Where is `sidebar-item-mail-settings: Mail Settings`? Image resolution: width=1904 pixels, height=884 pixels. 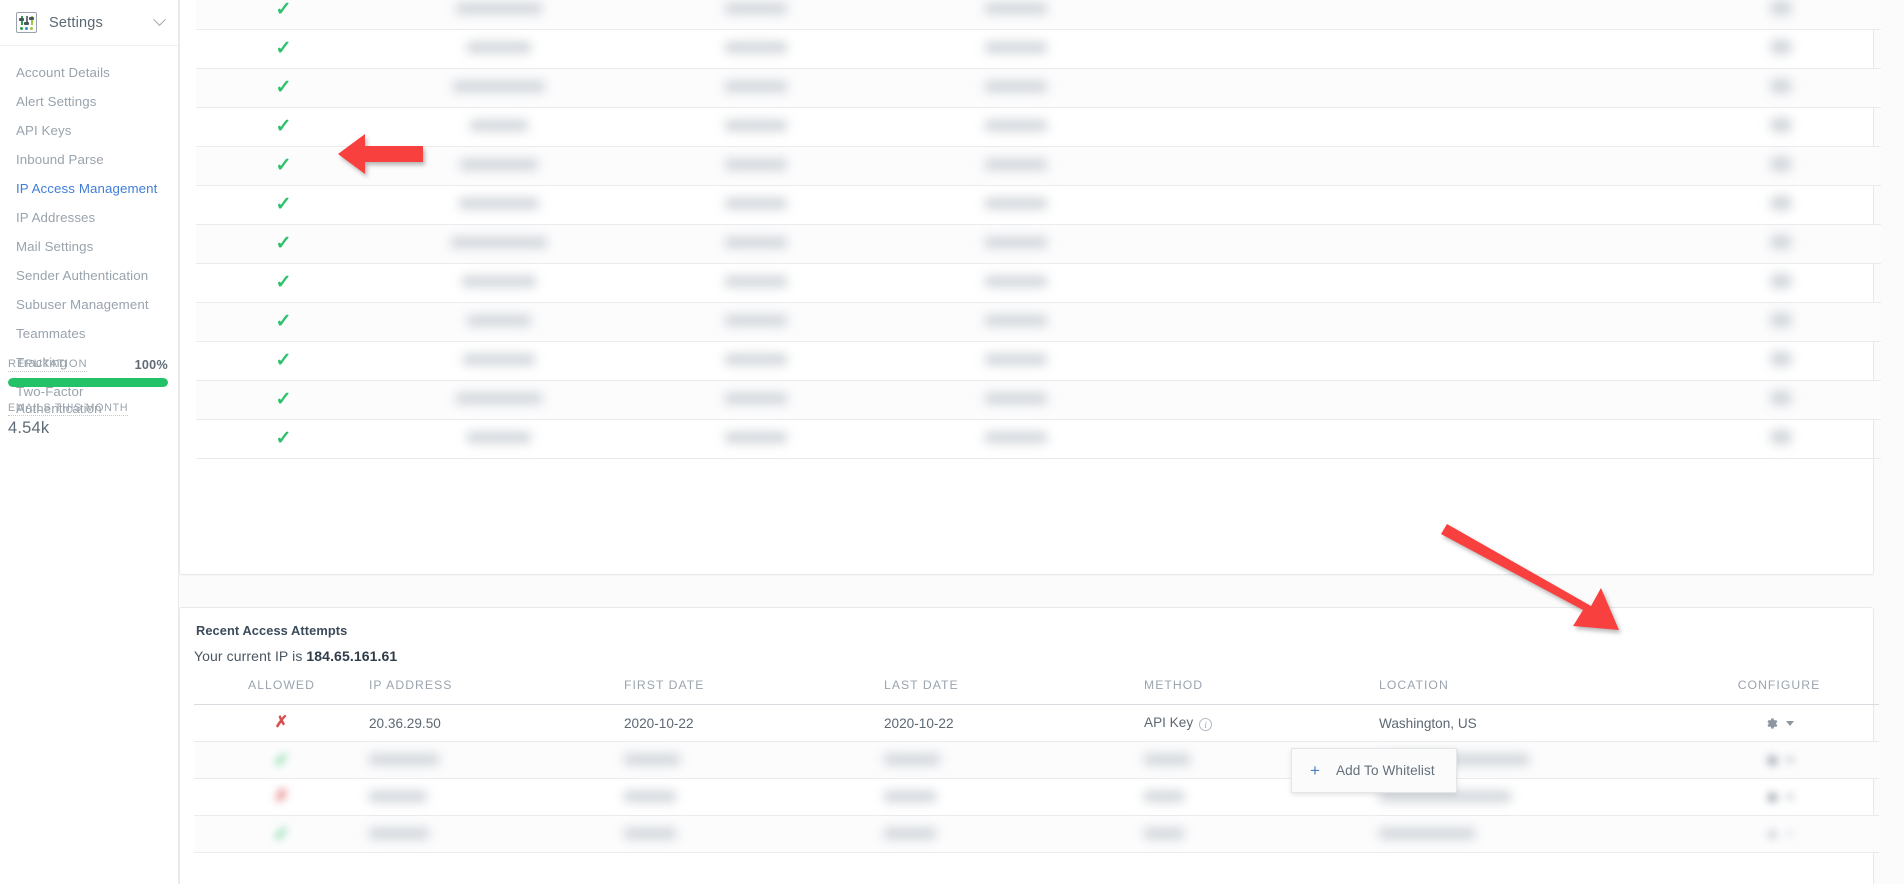
sidebar-item-mail-settings: Mail Settings is located at coordinates (89, 246).